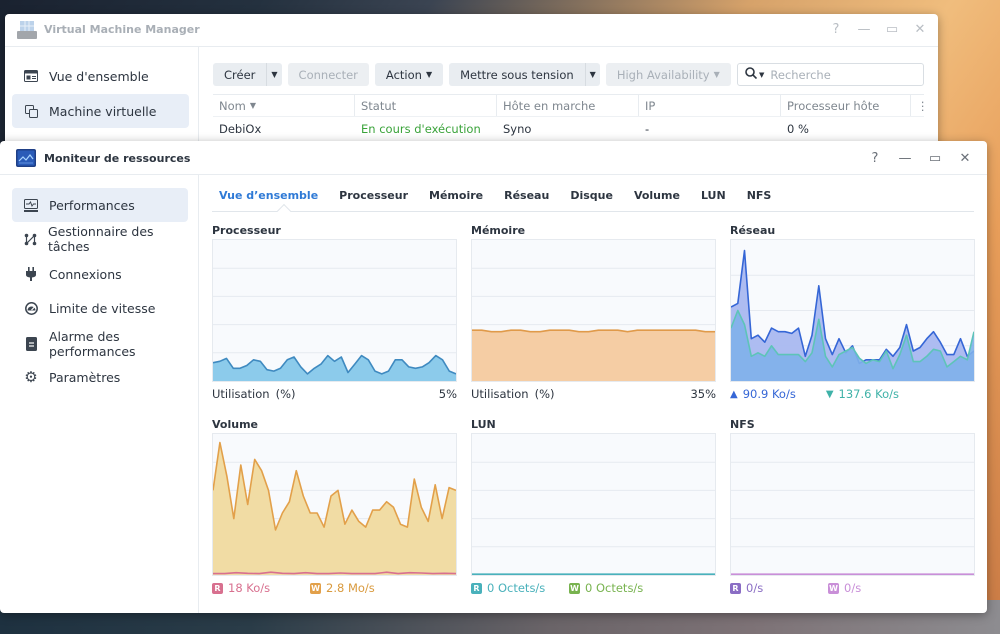 Image resolution: width=1000 pixels, height=634 pixels. Describe the element at coordinates (516, 588) in the screenshot. I see `lun-read-value: 0 Octets/s` at that location.